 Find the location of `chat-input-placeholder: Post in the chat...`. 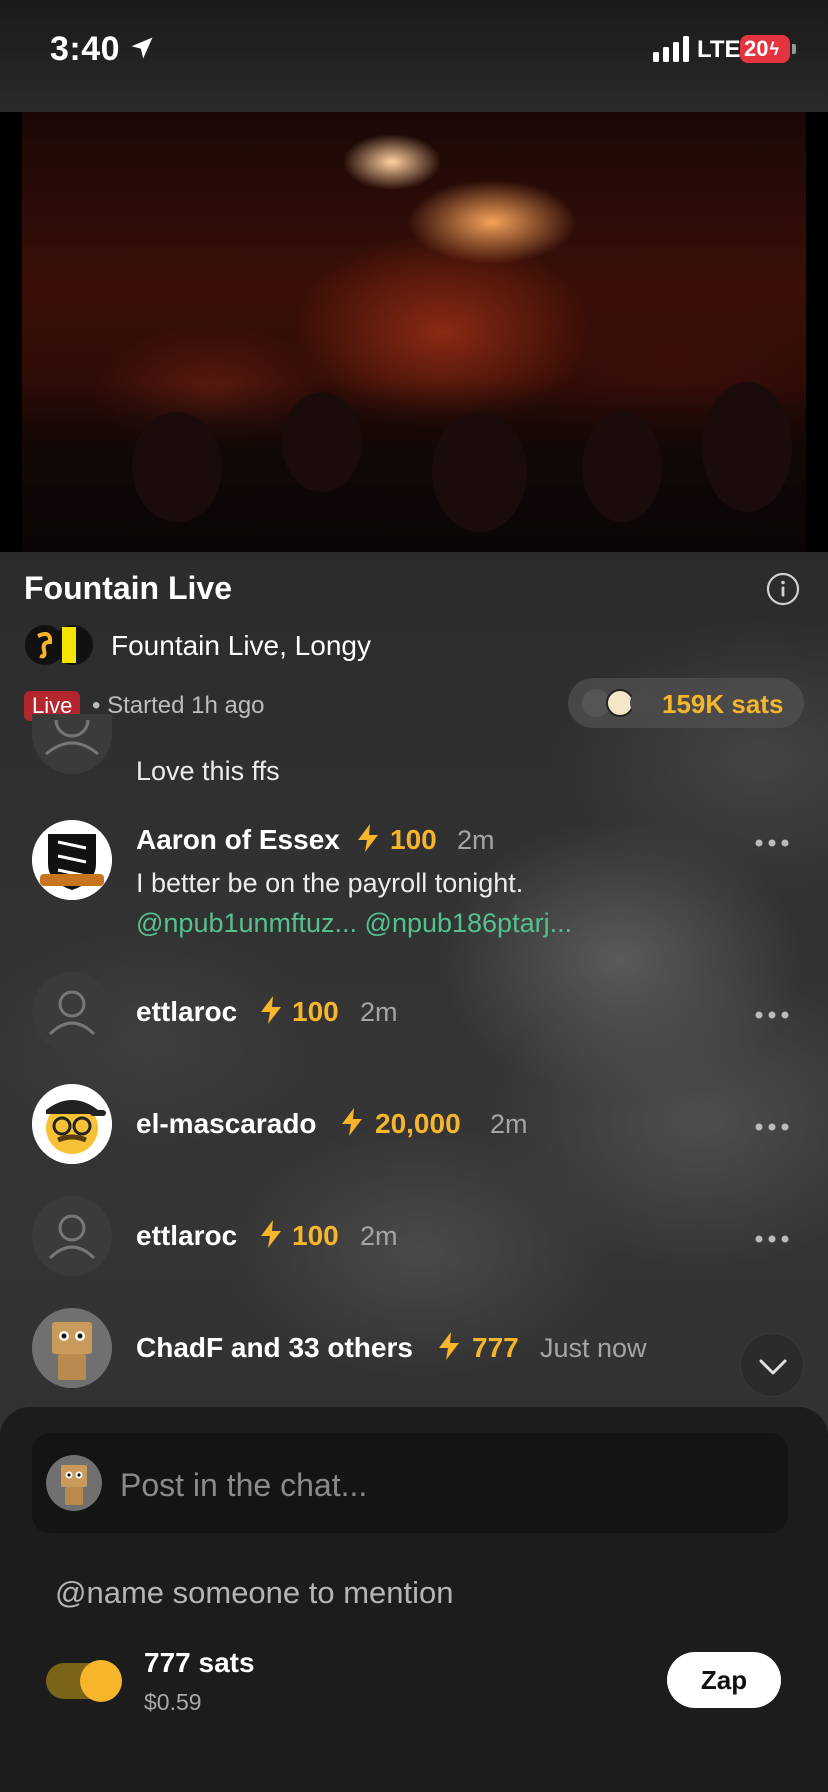

chat-input-placeholder: Post in the chat... is located at coordinates (244, 1485).